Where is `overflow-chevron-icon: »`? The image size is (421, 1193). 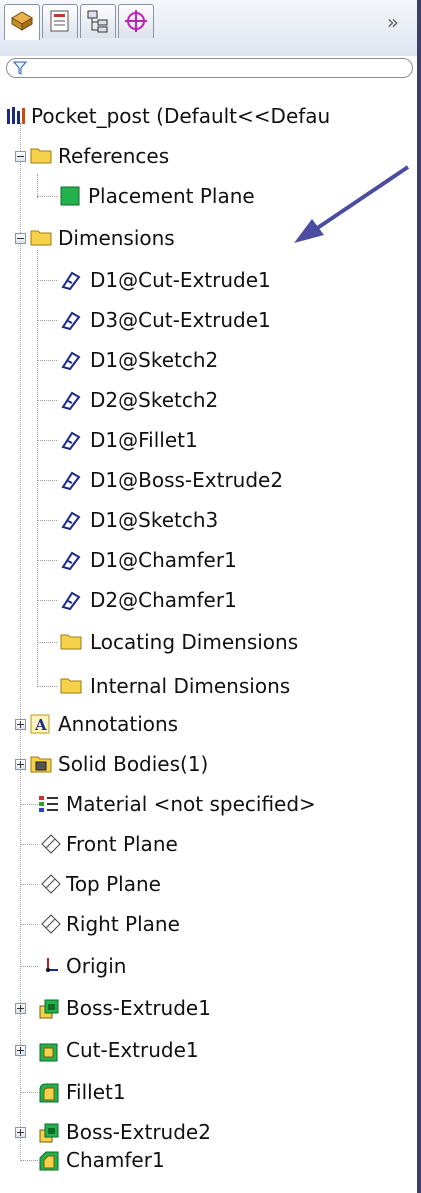
overflow-chevron-icon: » is located at coordinates (393, 22).